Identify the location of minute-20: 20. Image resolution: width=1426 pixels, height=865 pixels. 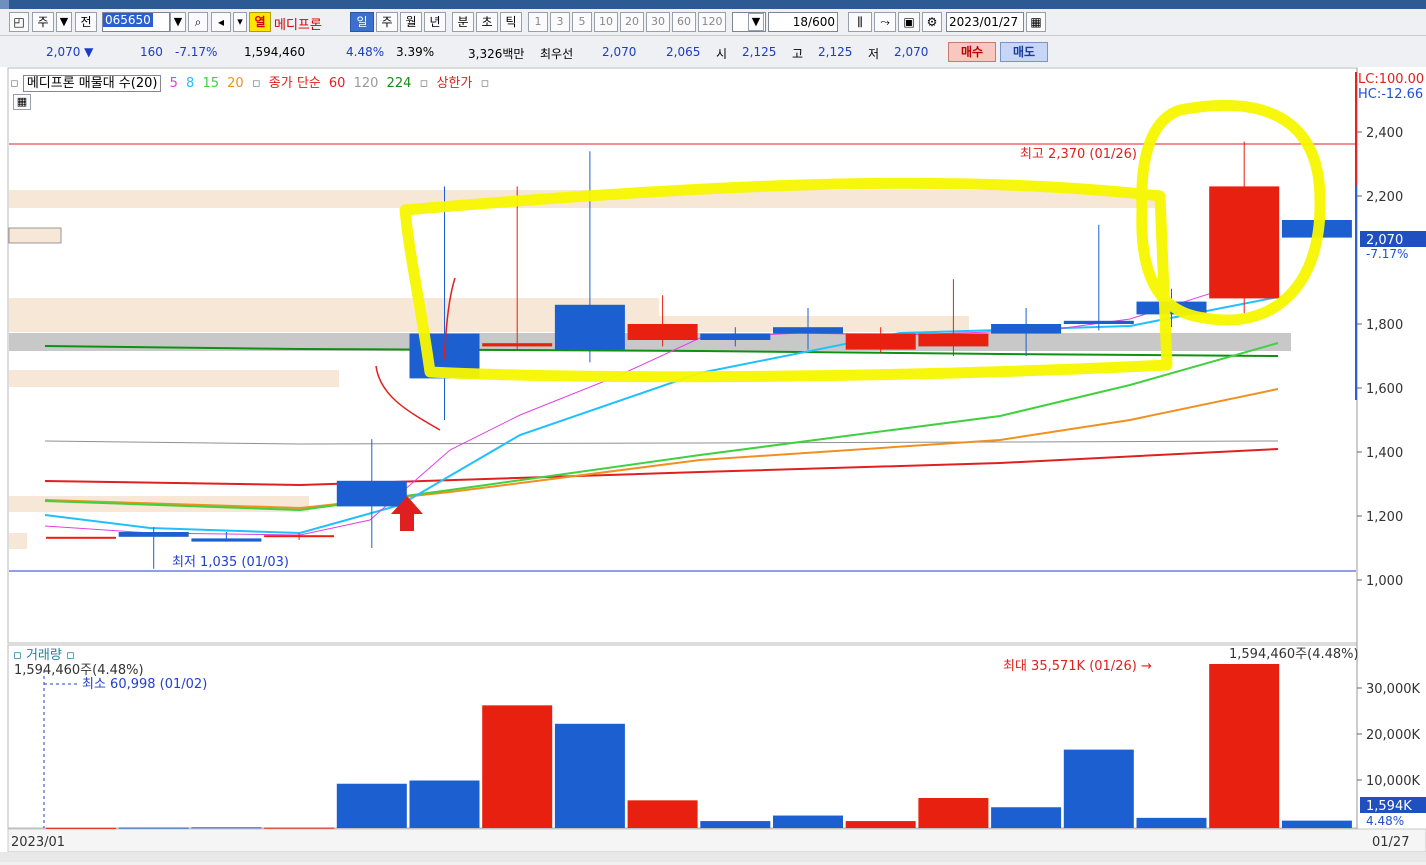
(632, 22).